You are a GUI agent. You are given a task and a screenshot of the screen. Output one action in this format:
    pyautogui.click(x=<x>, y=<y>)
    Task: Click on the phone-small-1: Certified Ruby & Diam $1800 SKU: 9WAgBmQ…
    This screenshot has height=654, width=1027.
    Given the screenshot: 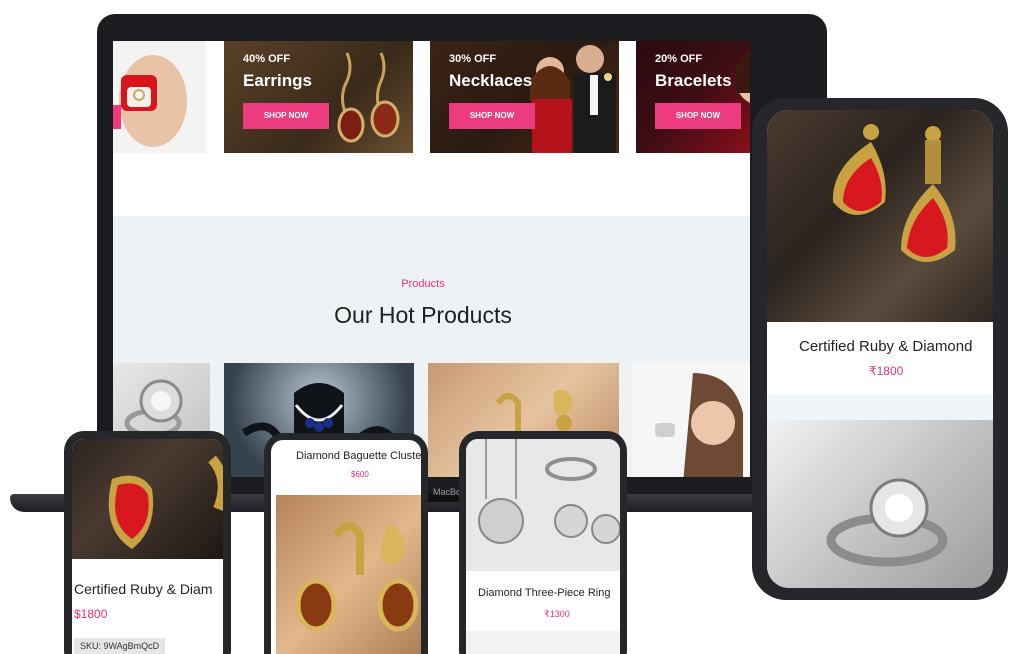 What is the action you would take?
    pyautogui.click(x=147, y=542)
    